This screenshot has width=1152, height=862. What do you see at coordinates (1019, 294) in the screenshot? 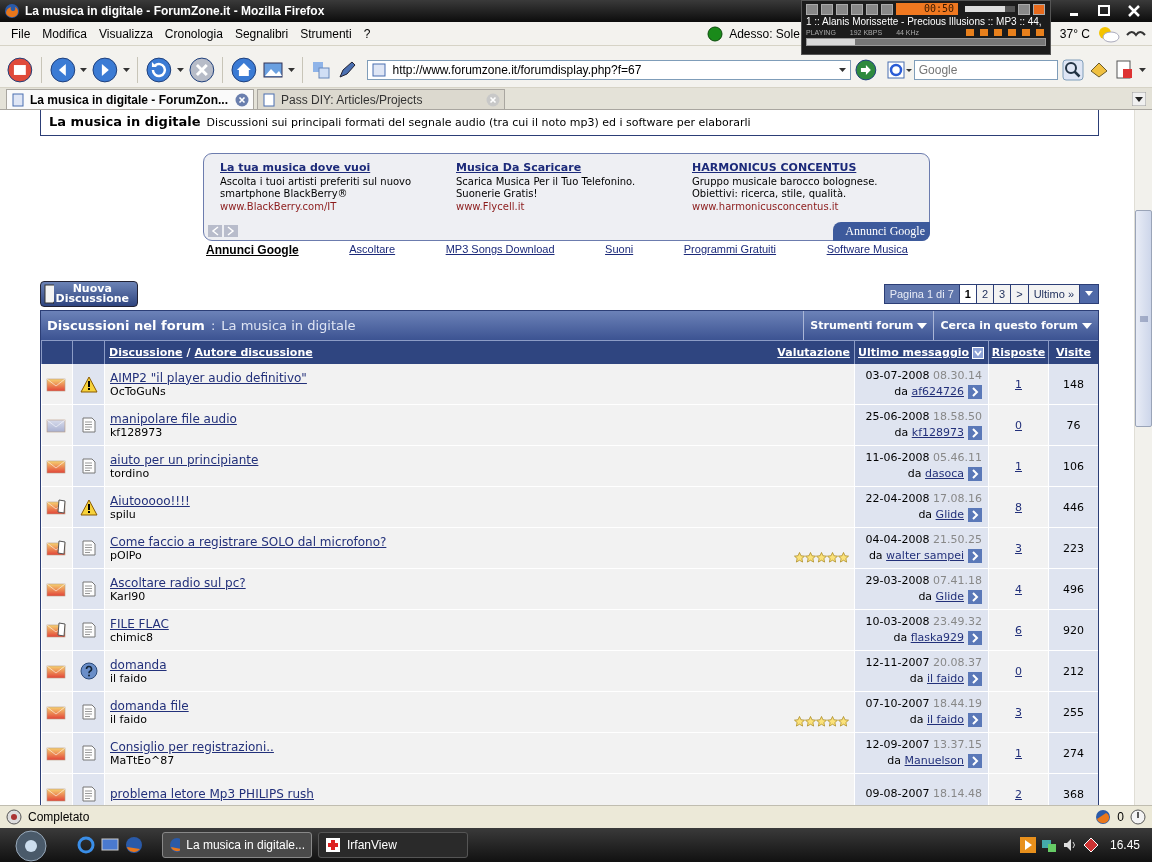
I see `next-page-link: >` at bounding box center [1019, 294].